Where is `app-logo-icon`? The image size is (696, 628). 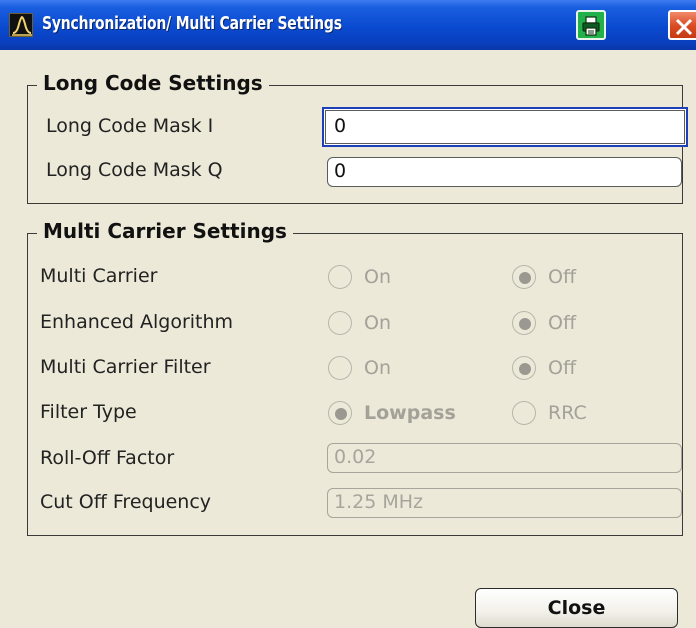 app-logo-icon is located at coordinates (21, 25).